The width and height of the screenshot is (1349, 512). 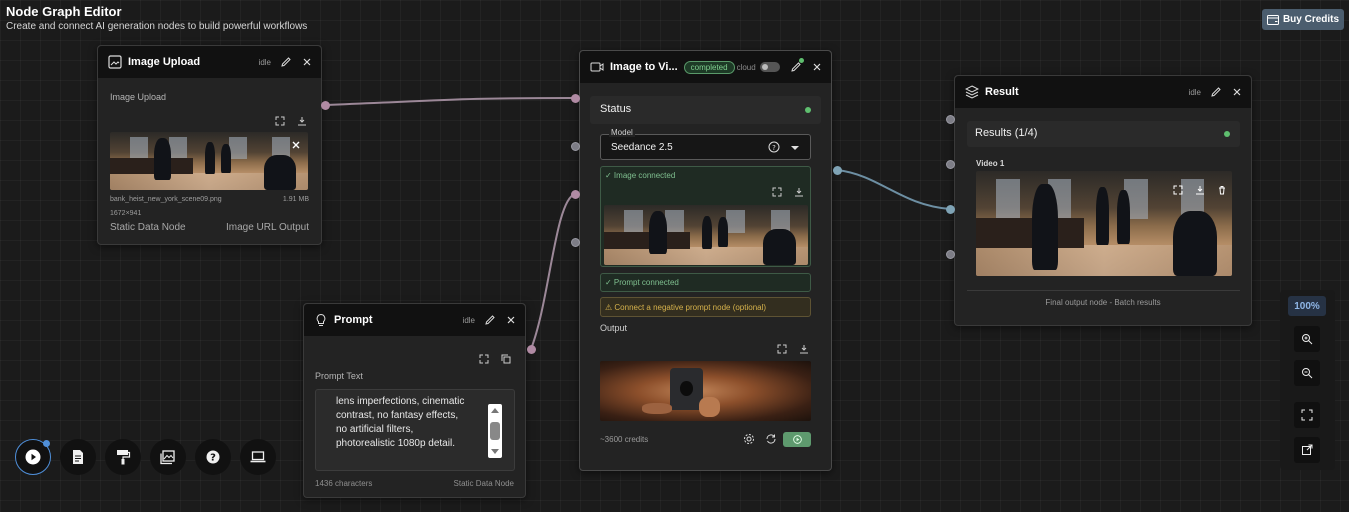 I want to click on document-button, so click(x=78, y=457).